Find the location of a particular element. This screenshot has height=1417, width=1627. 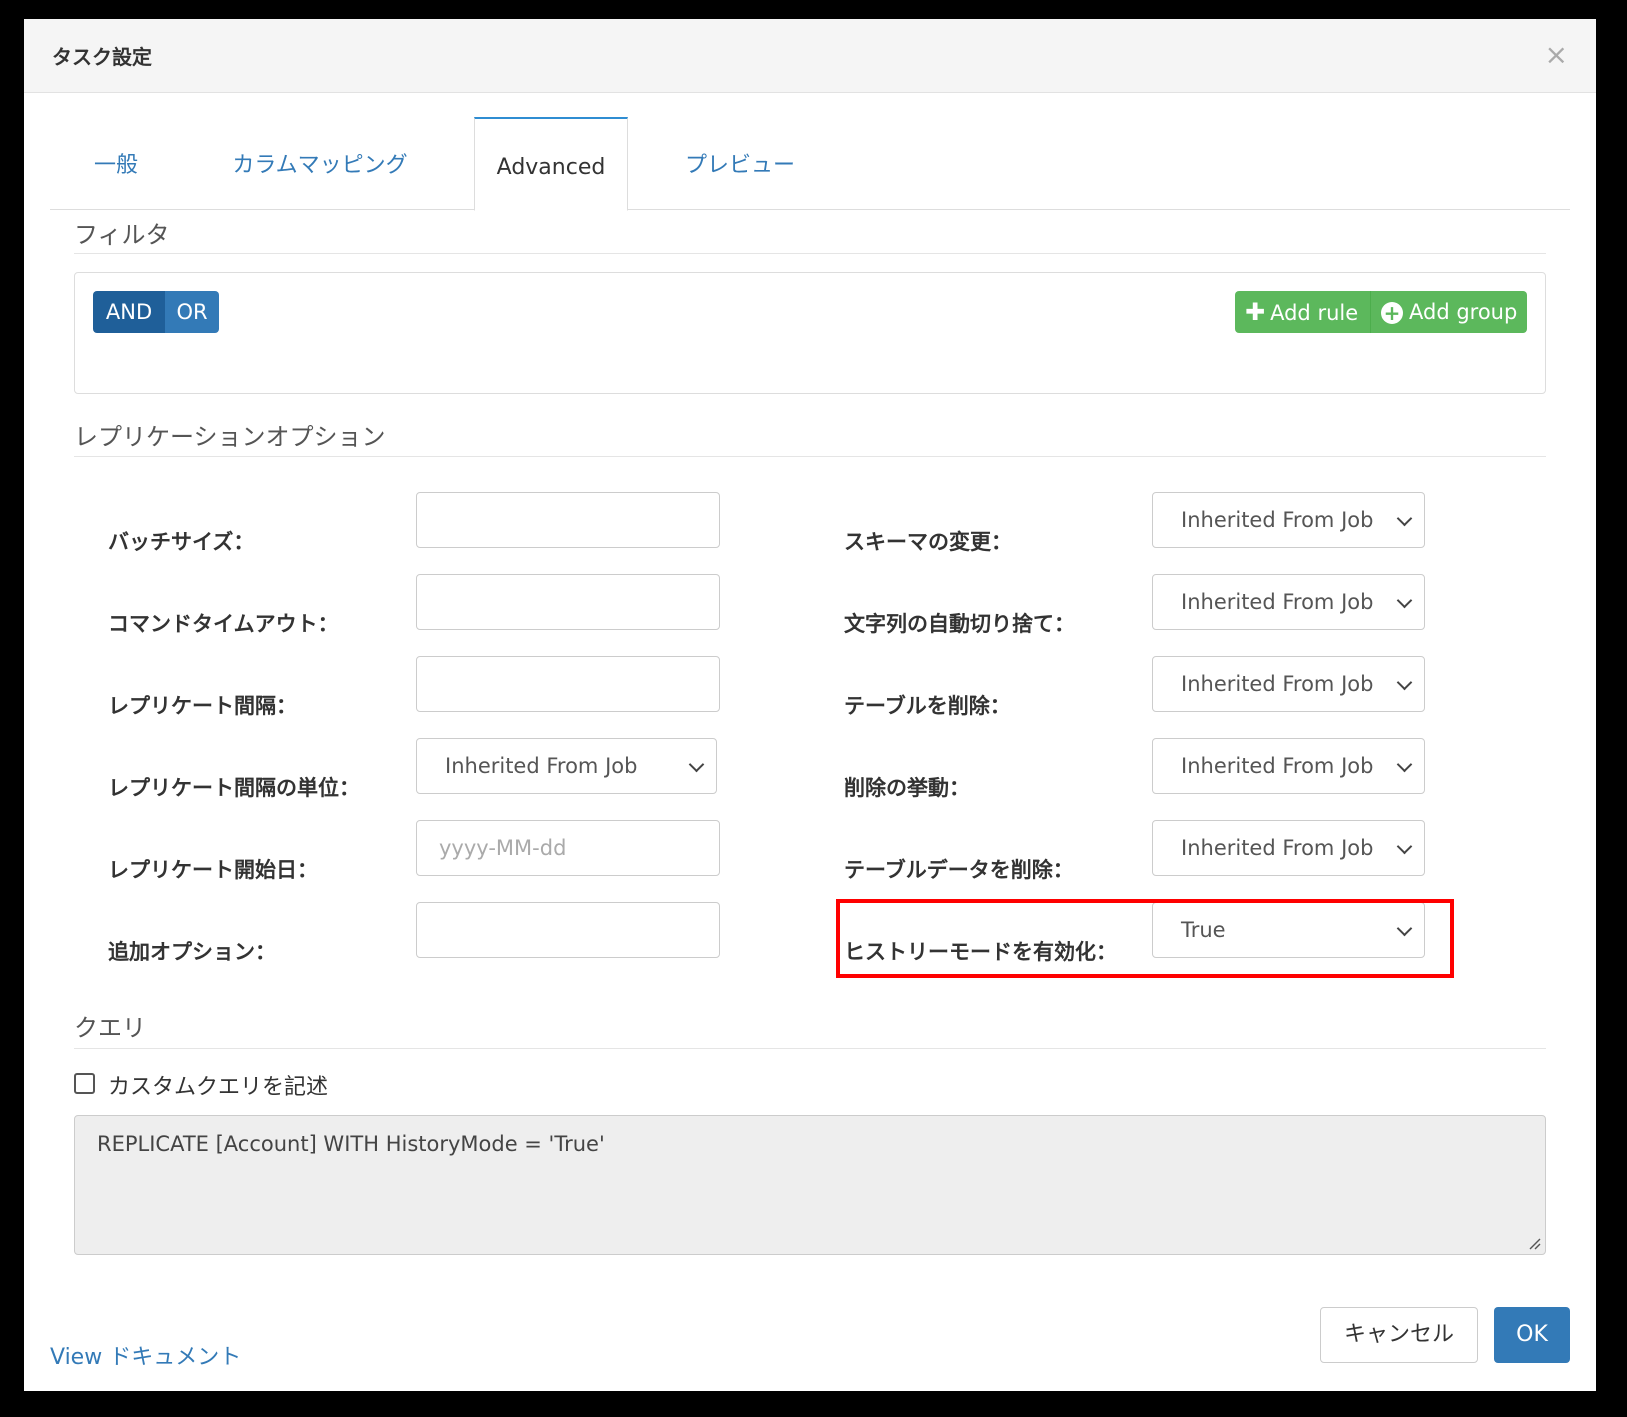

delete-behavior-value: Inherited From Job is located at coordinates (1277, 766).